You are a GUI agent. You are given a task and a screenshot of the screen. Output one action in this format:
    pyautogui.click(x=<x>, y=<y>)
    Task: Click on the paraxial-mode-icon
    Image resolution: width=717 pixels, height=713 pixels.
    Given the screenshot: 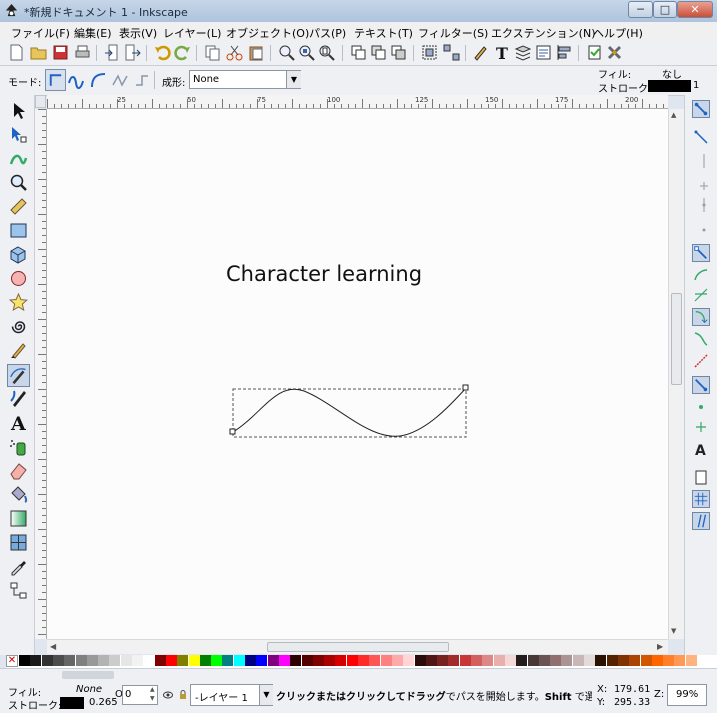 What is the action you would take?
    pyautogui.click(x=142, y=80)
    